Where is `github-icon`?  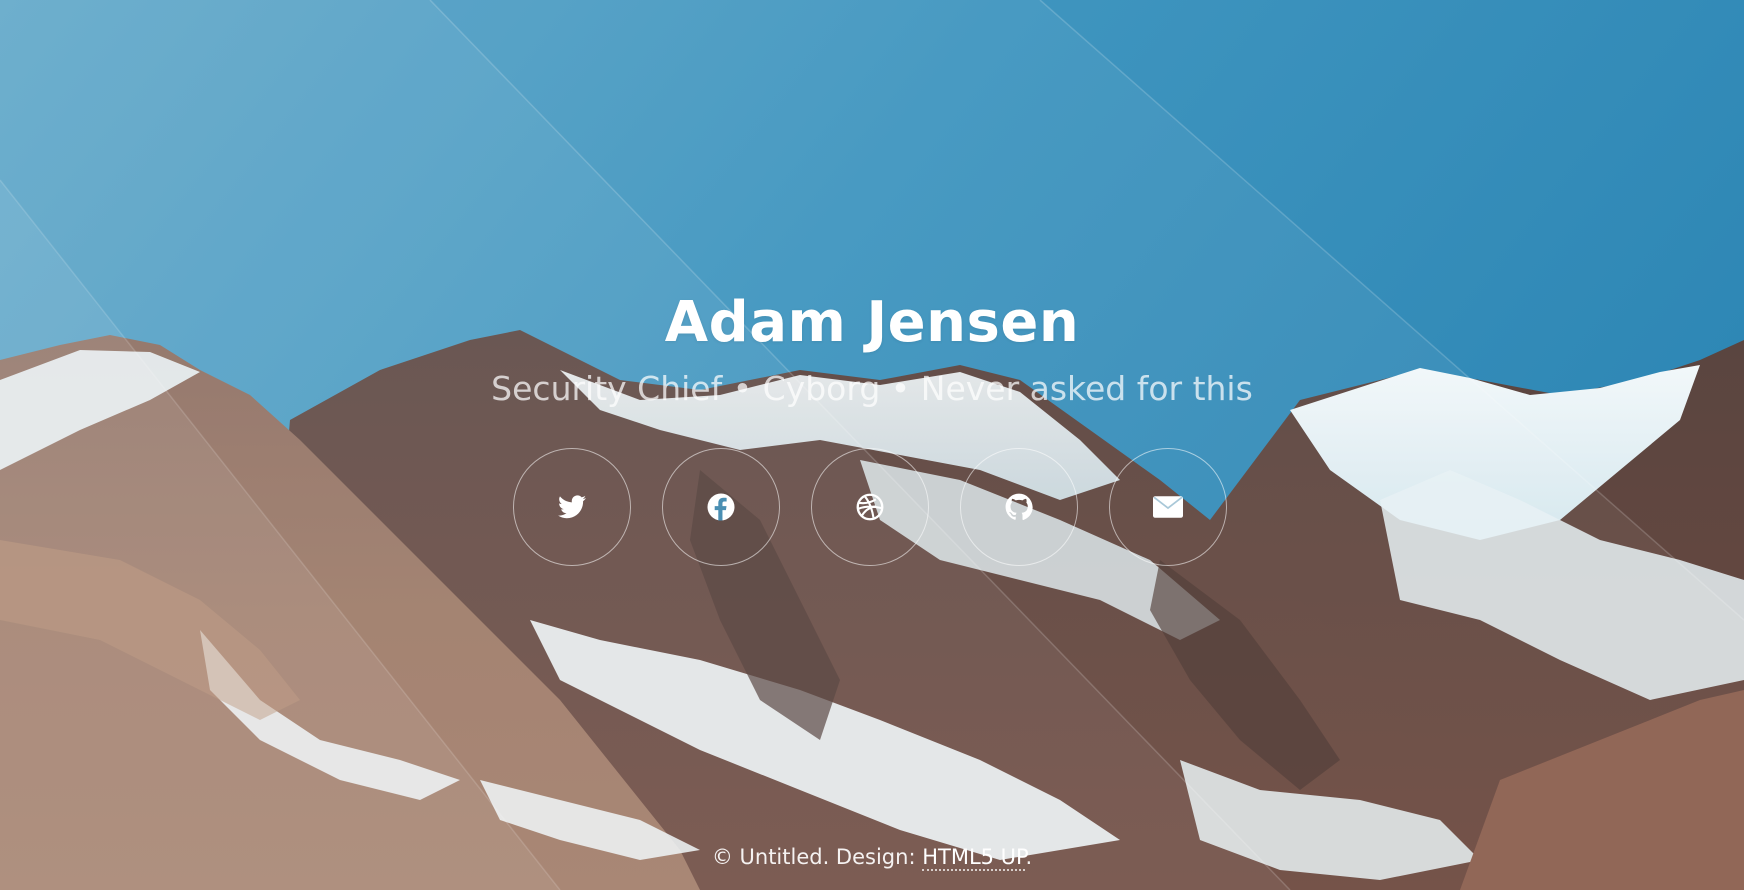
github-icon is located at coordinates (1019, 506).